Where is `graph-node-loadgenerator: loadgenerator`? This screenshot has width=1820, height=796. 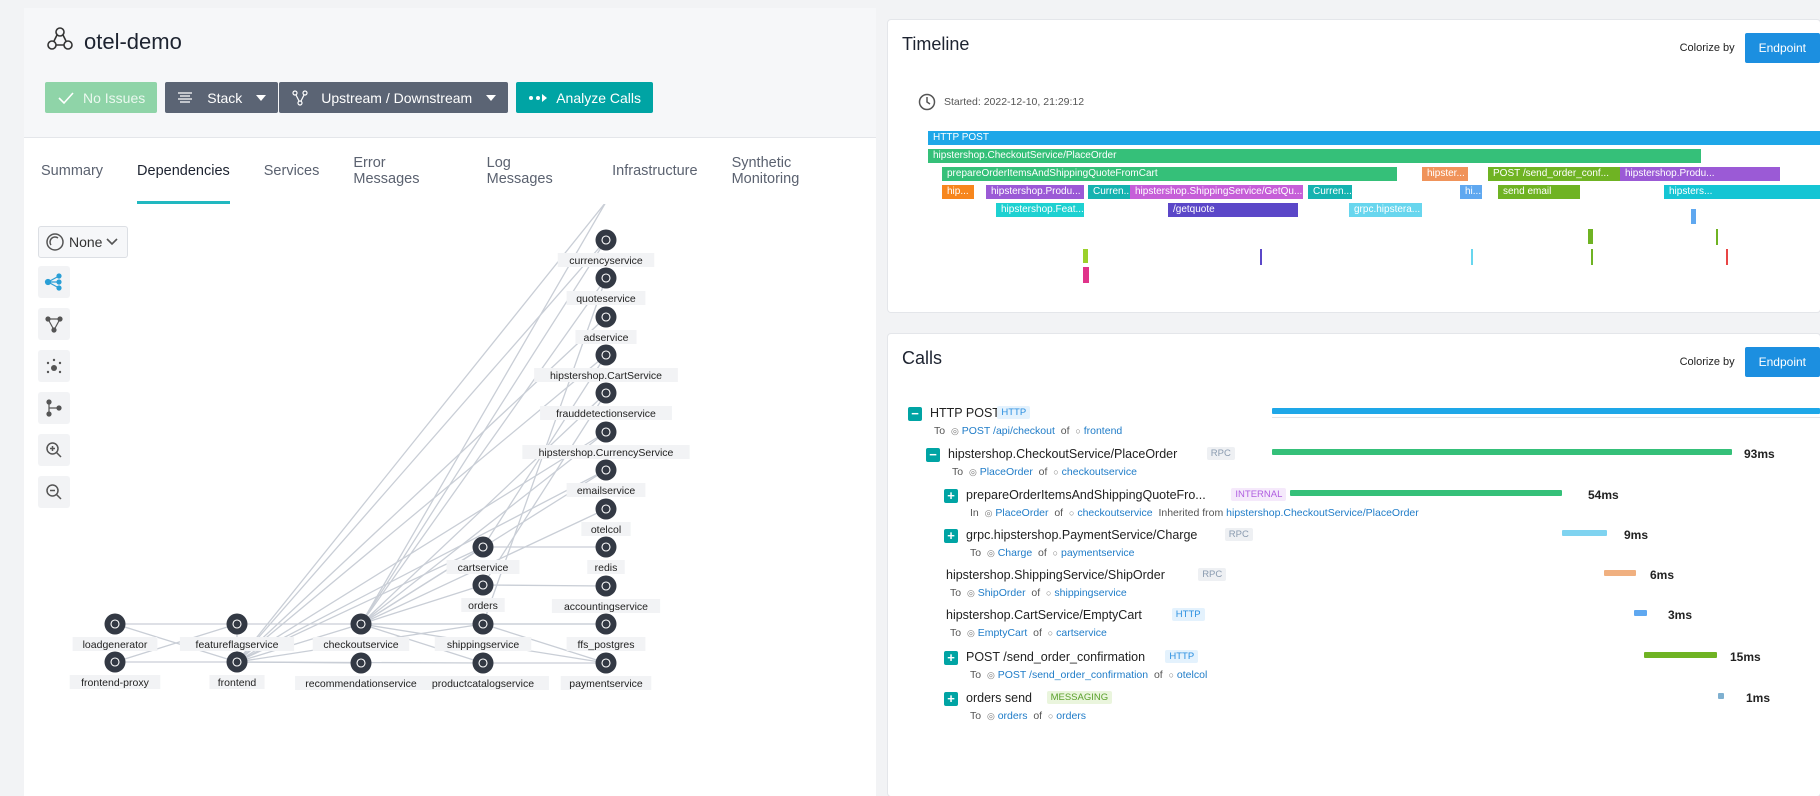 graph-node-loadgenerator: loadgenerator is located at coordinates (115, 632).